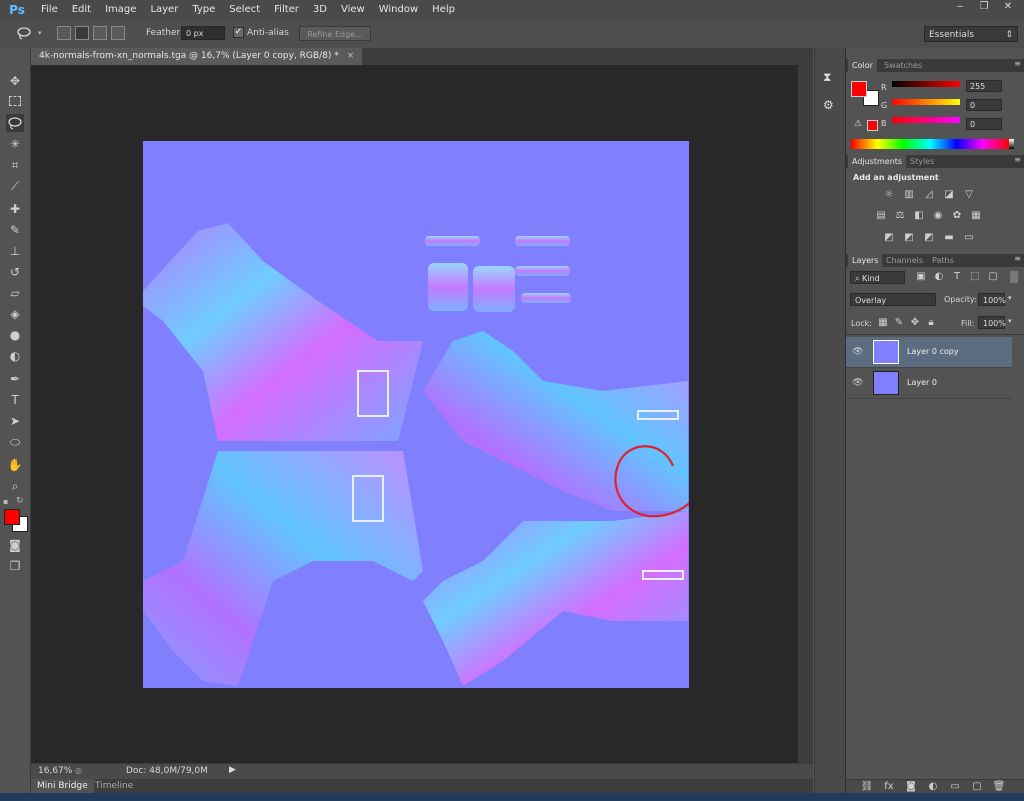 This screenshot has height=801, width=1024. What do you see at coordinates (15, 123) in the screenshot?
I see `lasso-tool-icon` at bounding box center [15, 123].